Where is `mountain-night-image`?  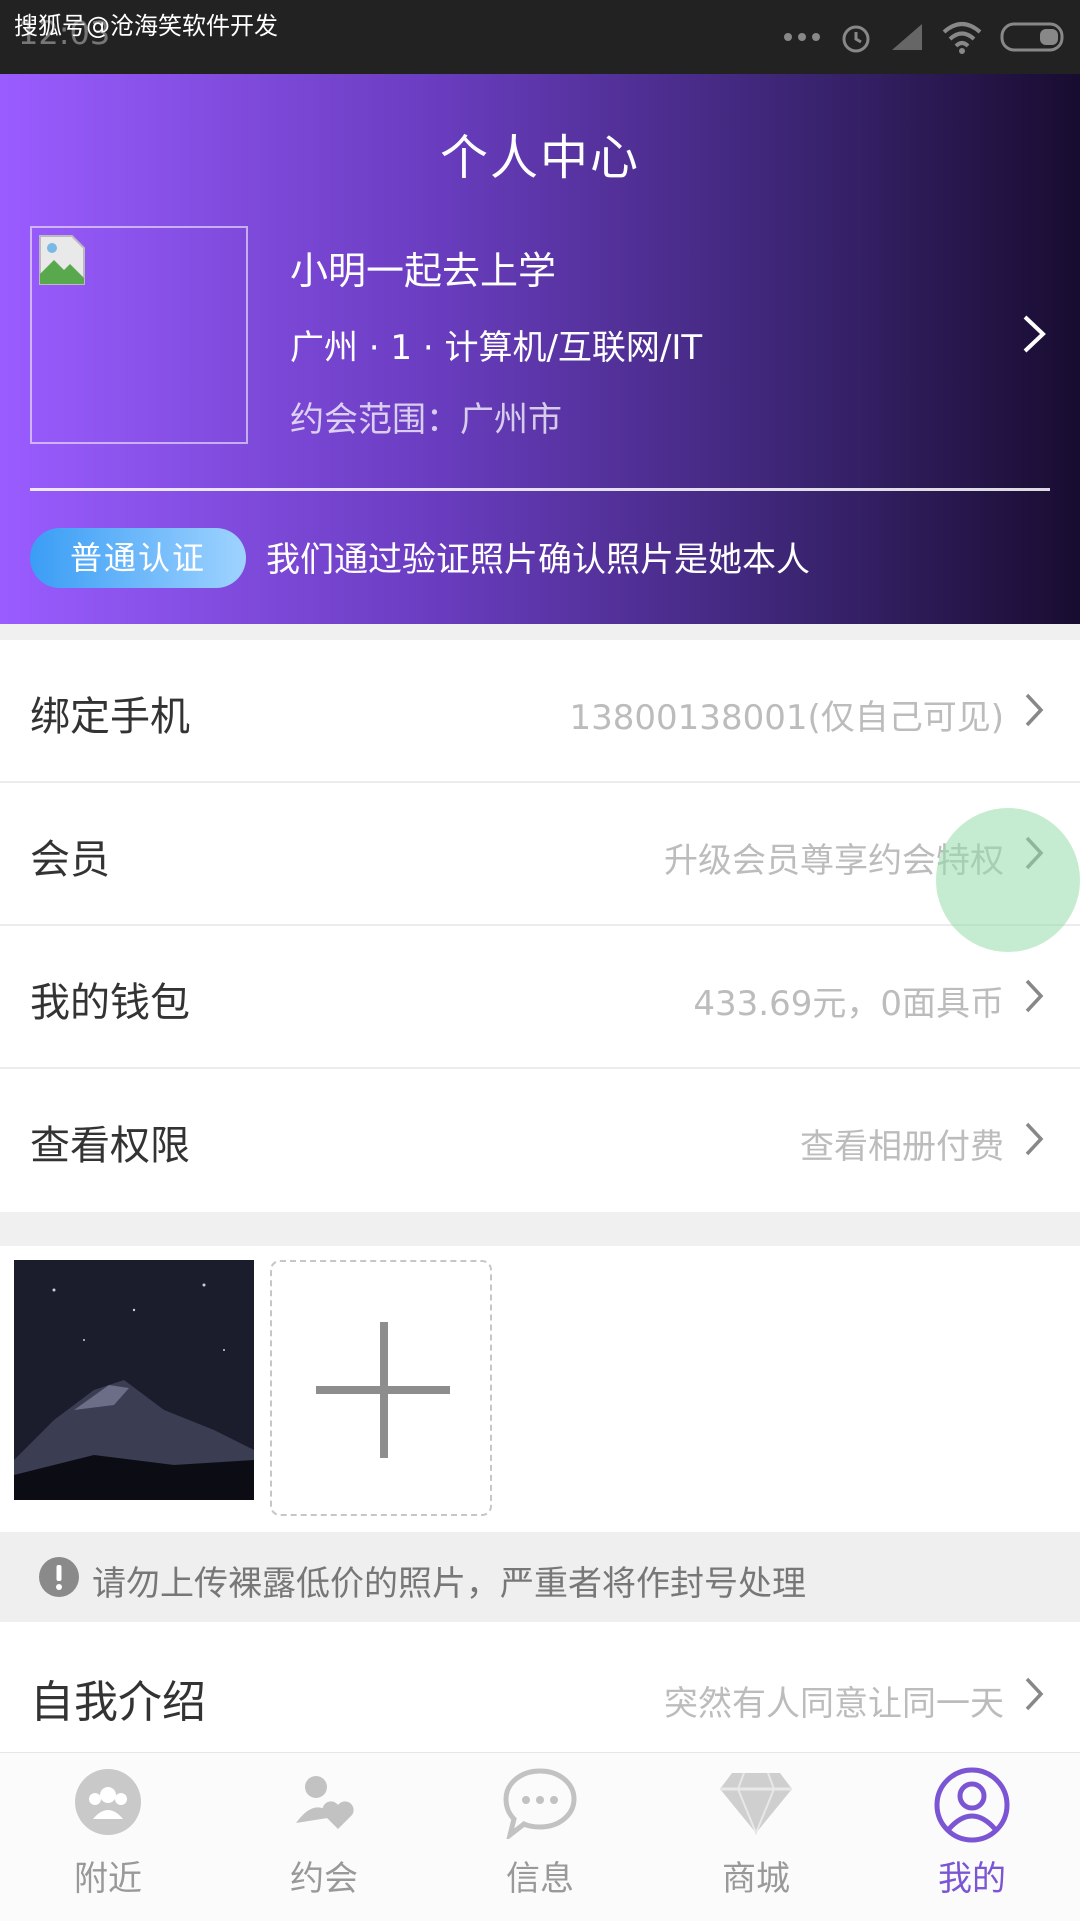 mountain-night-image is located at coordinates (134, 1380).